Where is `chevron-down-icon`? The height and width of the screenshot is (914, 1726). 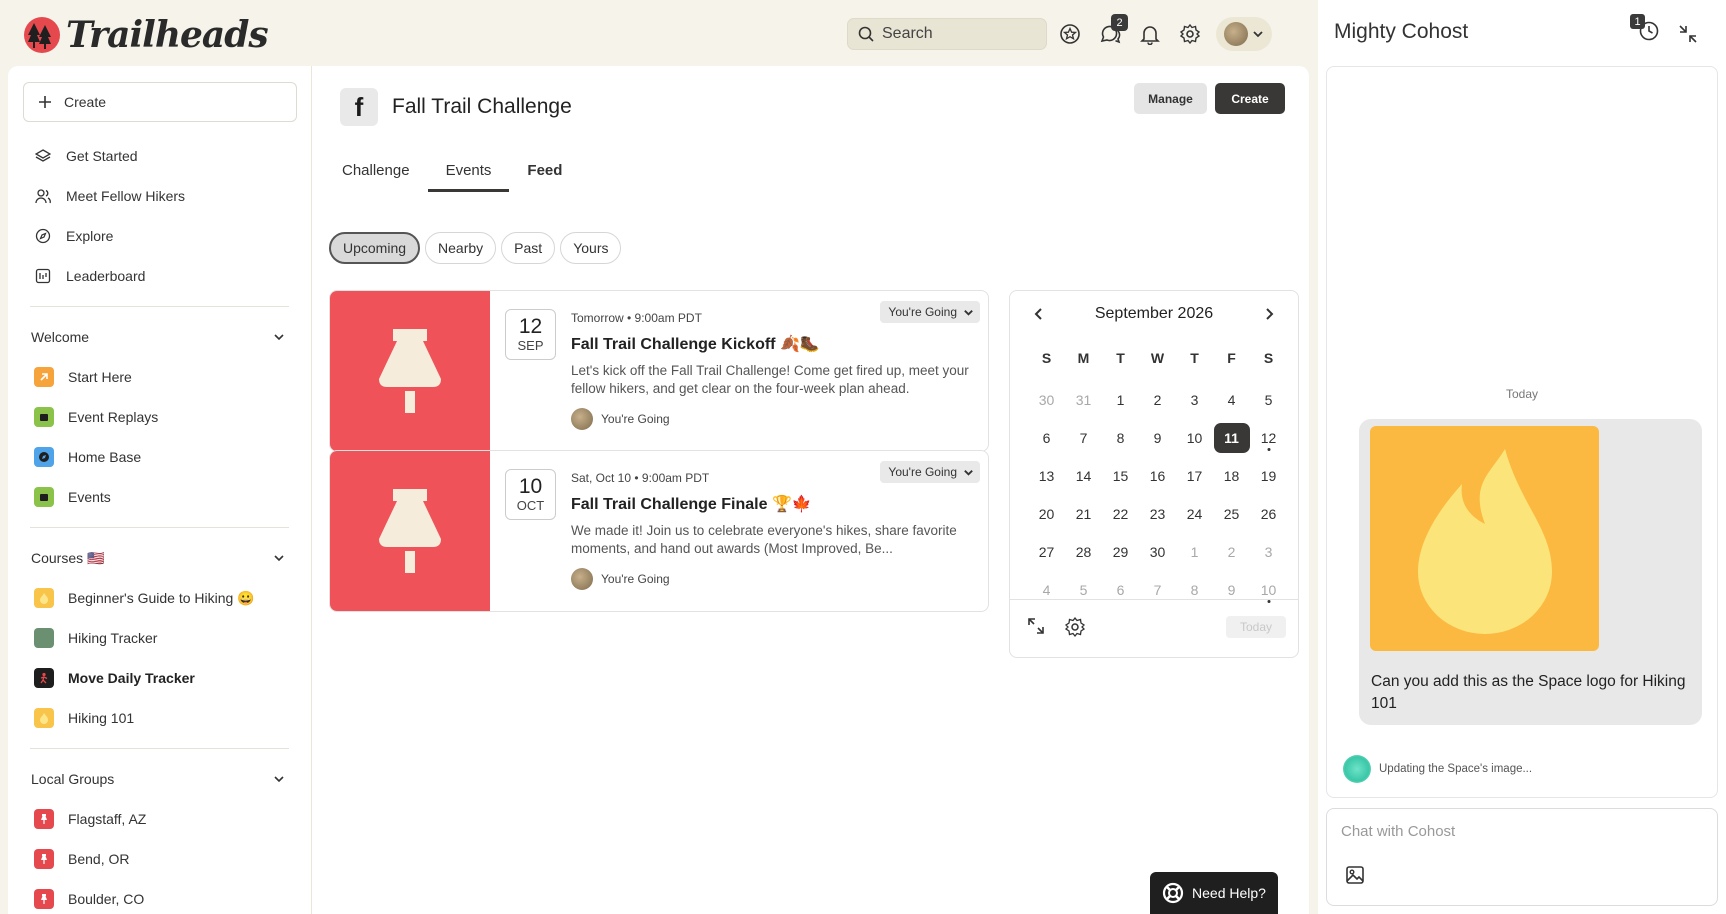 chevron-down-icon is located at coordinates (968, 312).